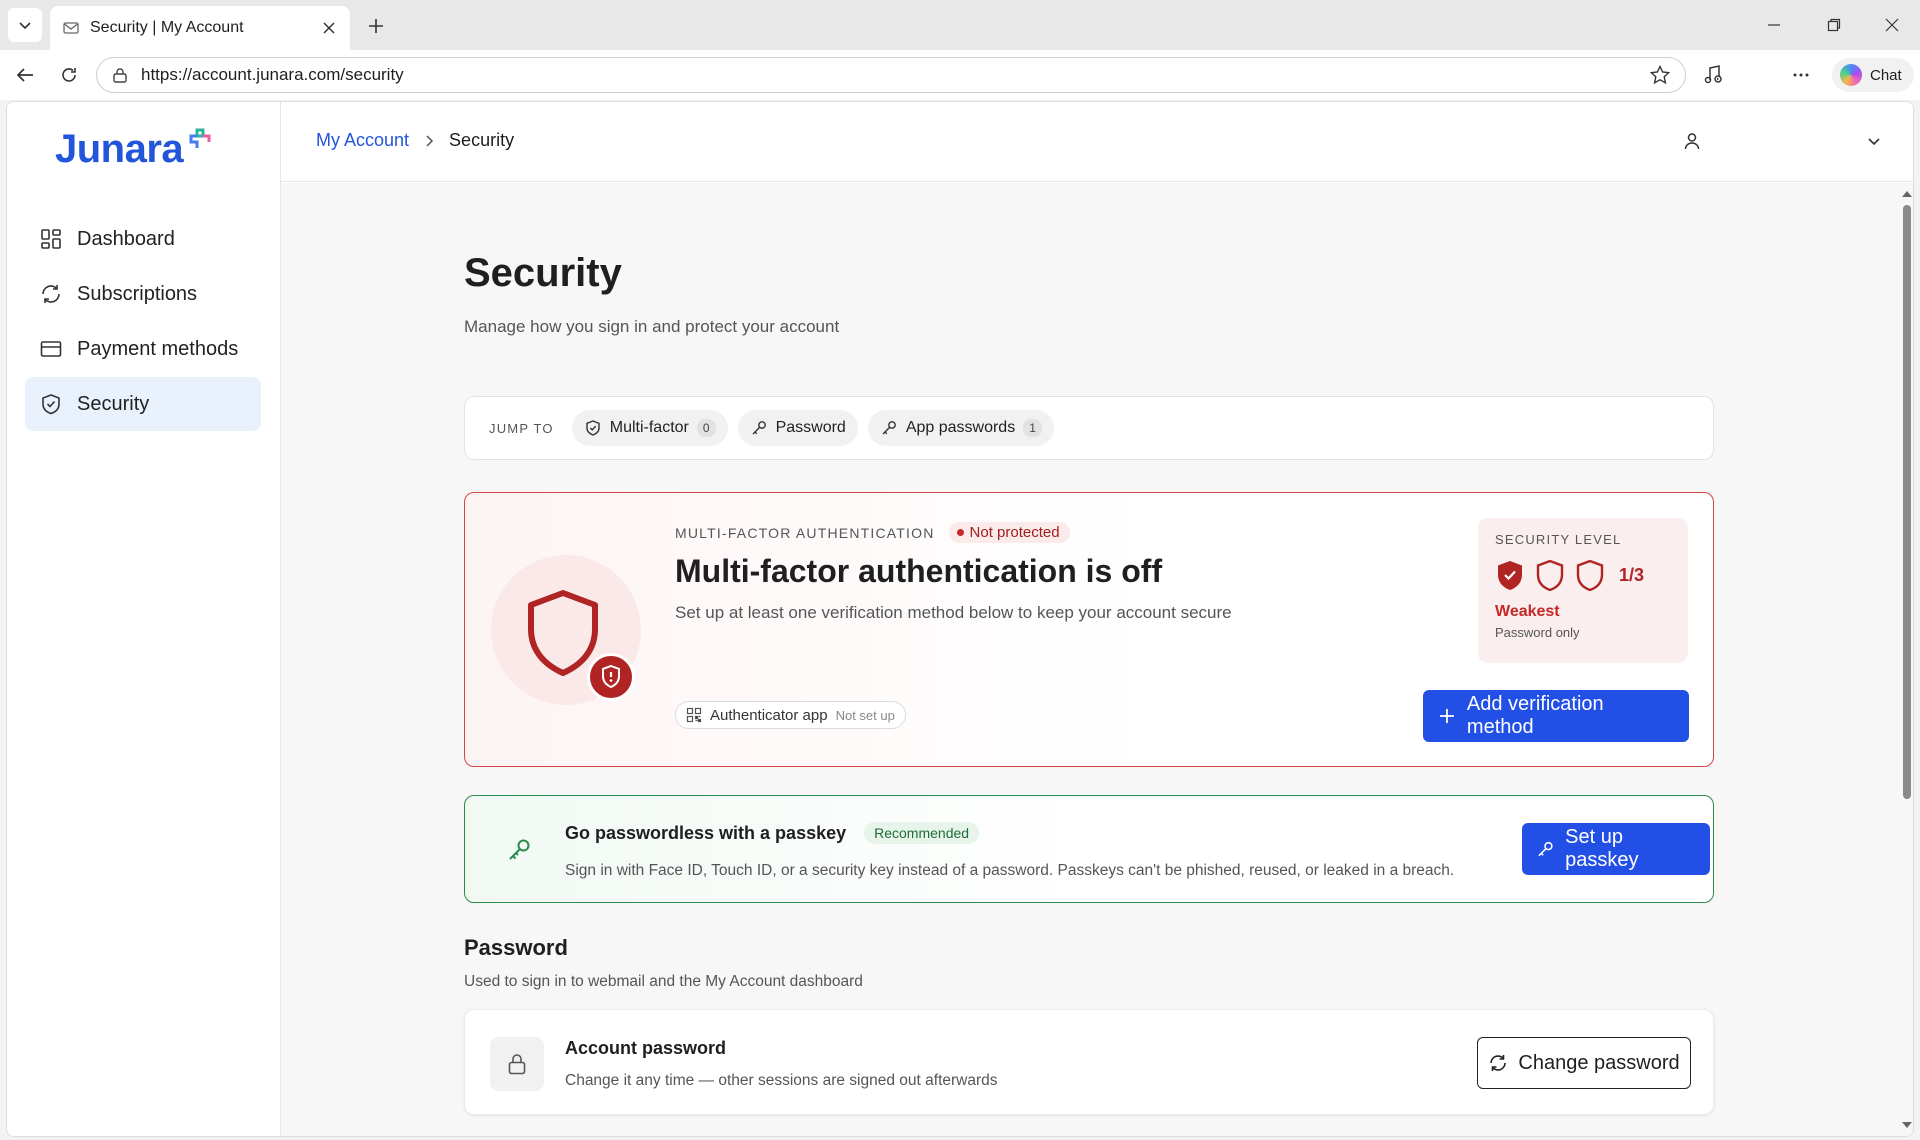 This screenshot has width=1920, height=1140. I want to click on scroll-down-icon, so click(1907, 1125).